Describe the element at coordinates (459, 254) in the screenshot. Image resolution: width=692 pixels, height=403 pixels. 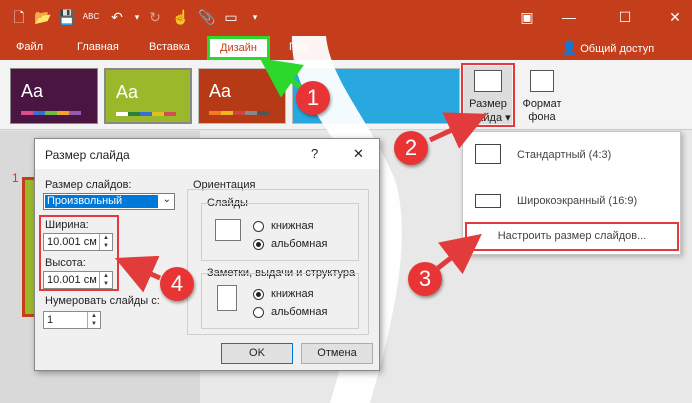
I see `arrow-to-custom-size` at that location.